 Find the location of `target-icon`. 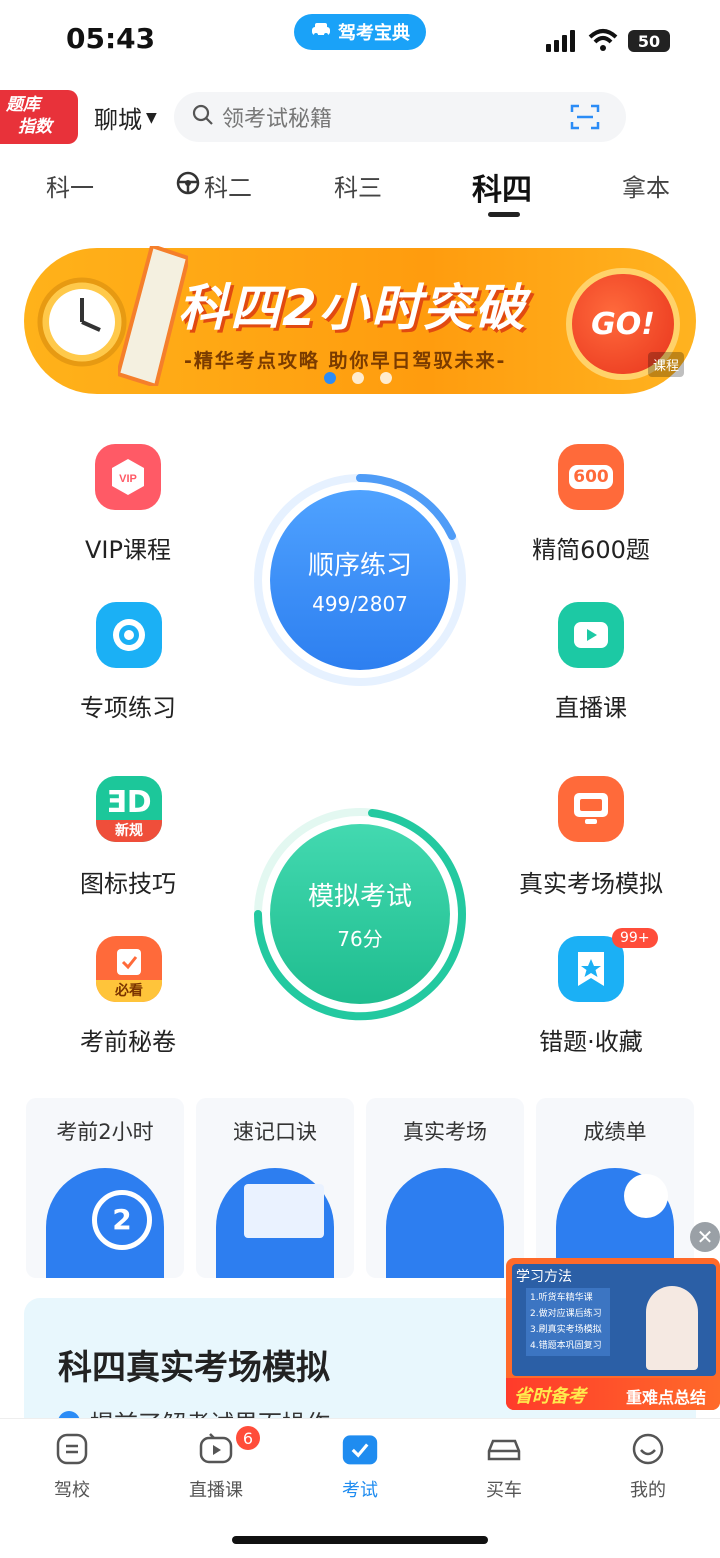

target-icon is located at coordinates (129, 635).